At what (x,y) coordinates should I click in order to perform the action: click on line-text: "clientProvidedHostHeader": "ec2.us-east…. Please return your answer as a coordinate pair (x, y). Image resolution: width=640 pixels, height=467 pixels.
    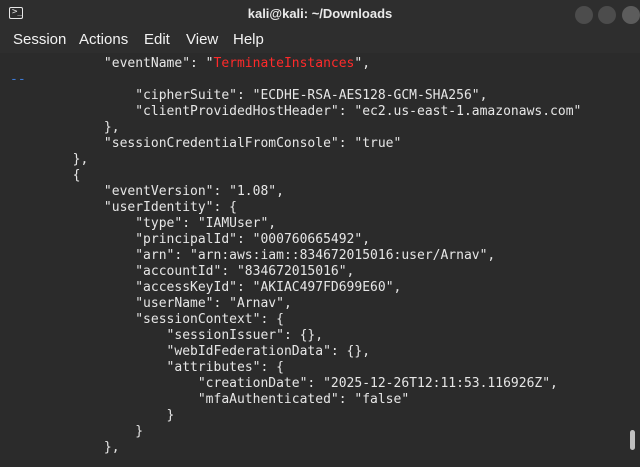
    Looking at the image, I should click on (358, 111).